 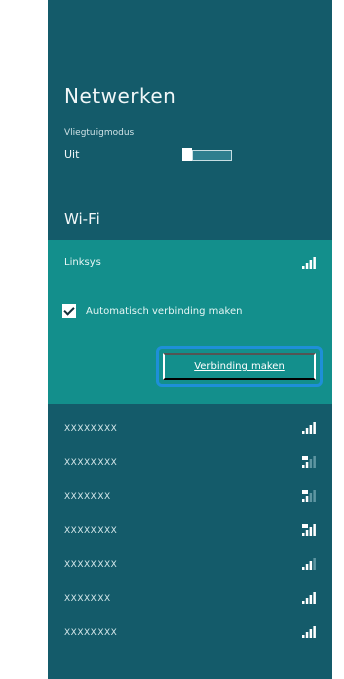 What do you see at coordinates (309, 263) in the screenshot?
I see `wifi-signal-full-icon` at bounding box center [309, 263].